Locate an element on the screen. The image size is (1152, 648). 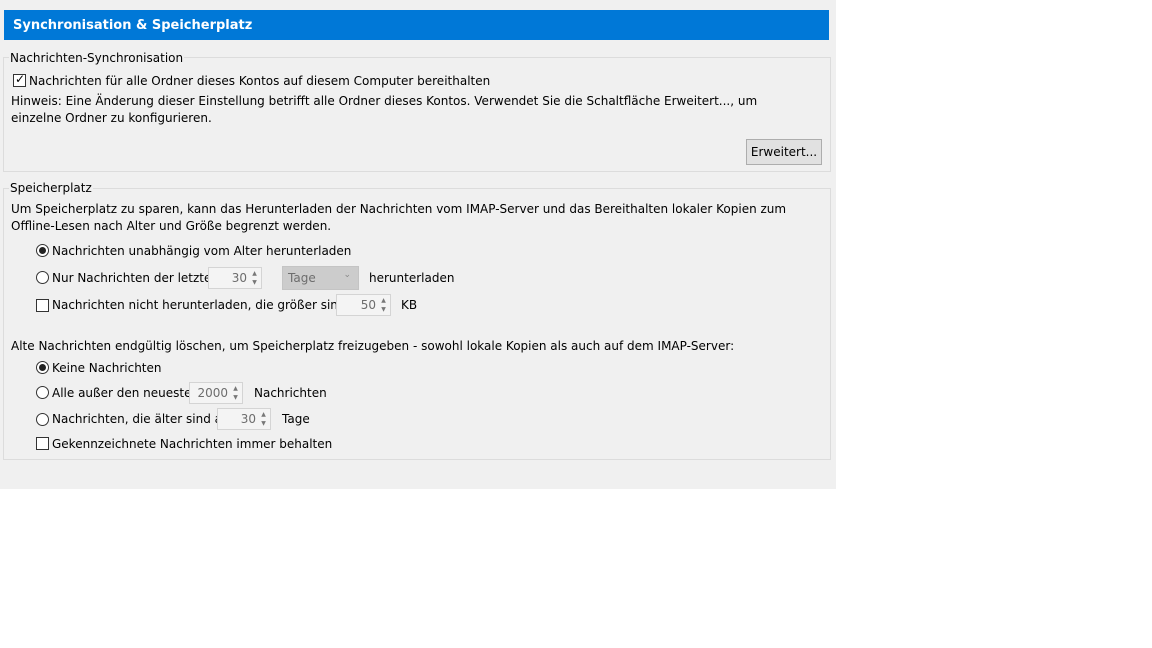
keep-none-radio is located at coordinates (42, 367).